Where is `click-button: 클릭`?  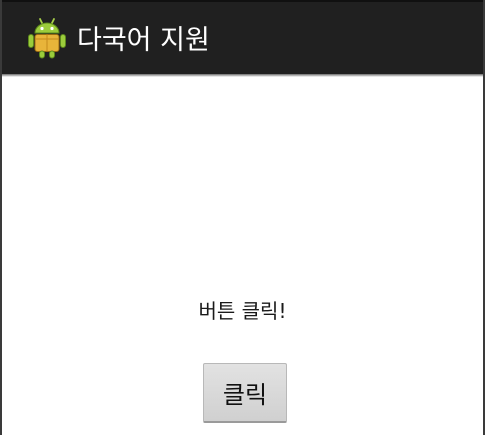
click-button: 클릭 is located at coordinates (245, 393).